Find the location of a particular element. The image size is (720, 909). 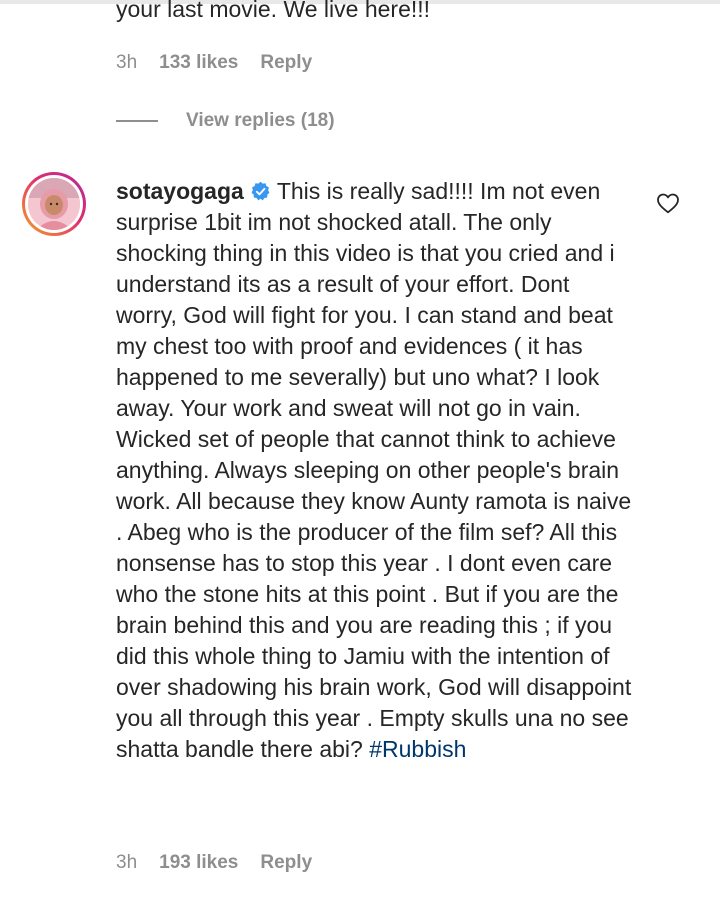

comment-hashtag: #Rubbish is located at coordinates (417, 749).